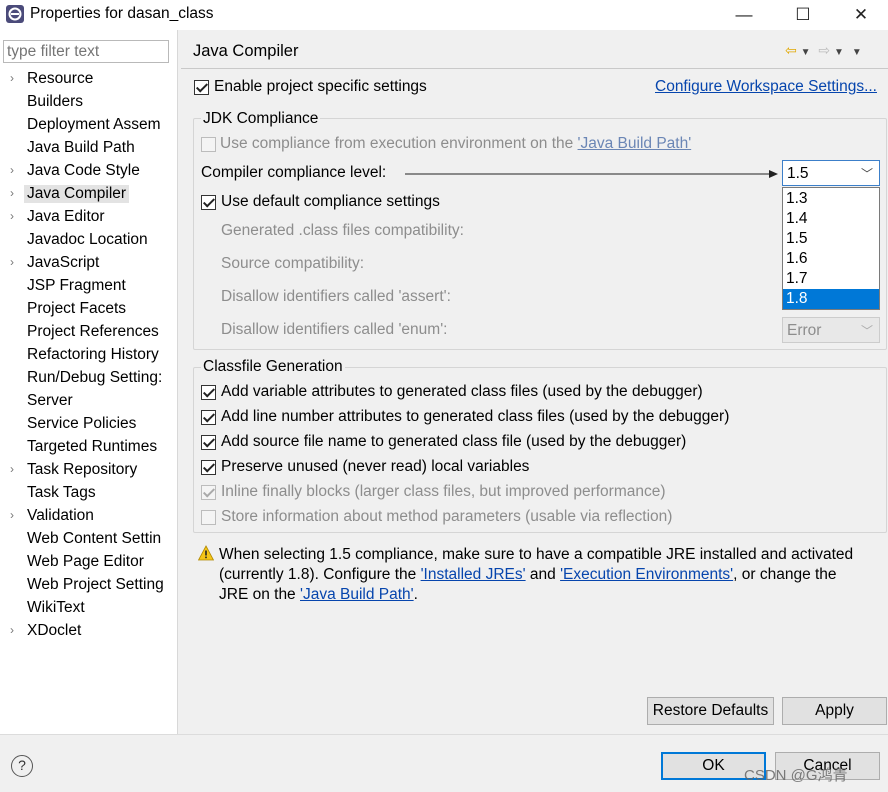 The width and height of the screenshot is (888, 792). What do you see at coordinates (246, 51) in the screenshot?
I see `page-title: Java Compiler` at bounding box center [246, 51].